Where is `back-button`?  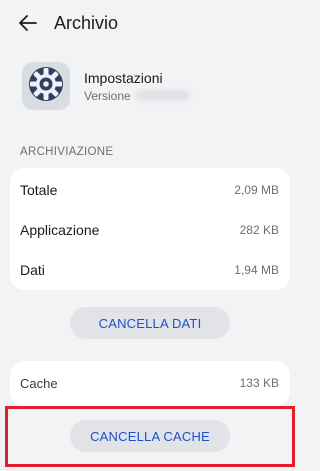
back-button is located at coordinates (30, 23).